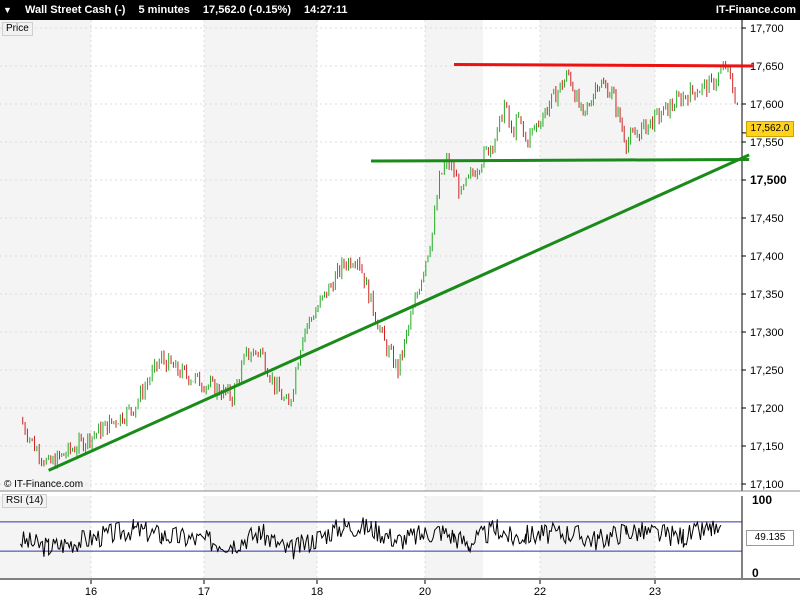 The width and height of the screenshot is (800, 600). I want to click on price-tick-label: 17,300, so click(767, 333).